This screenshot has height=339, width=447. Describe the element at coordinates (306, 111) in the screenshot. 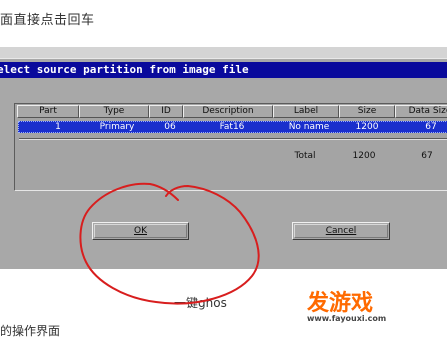

I see `column-header-label: Label` at that location.